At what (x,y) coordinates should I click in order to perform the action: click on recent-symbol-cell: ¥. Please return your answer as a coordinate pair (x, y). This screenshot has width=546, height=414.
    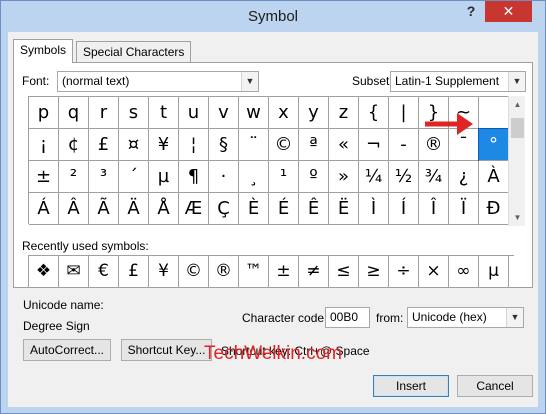
    Looking at the image, I should click on (164, 272).